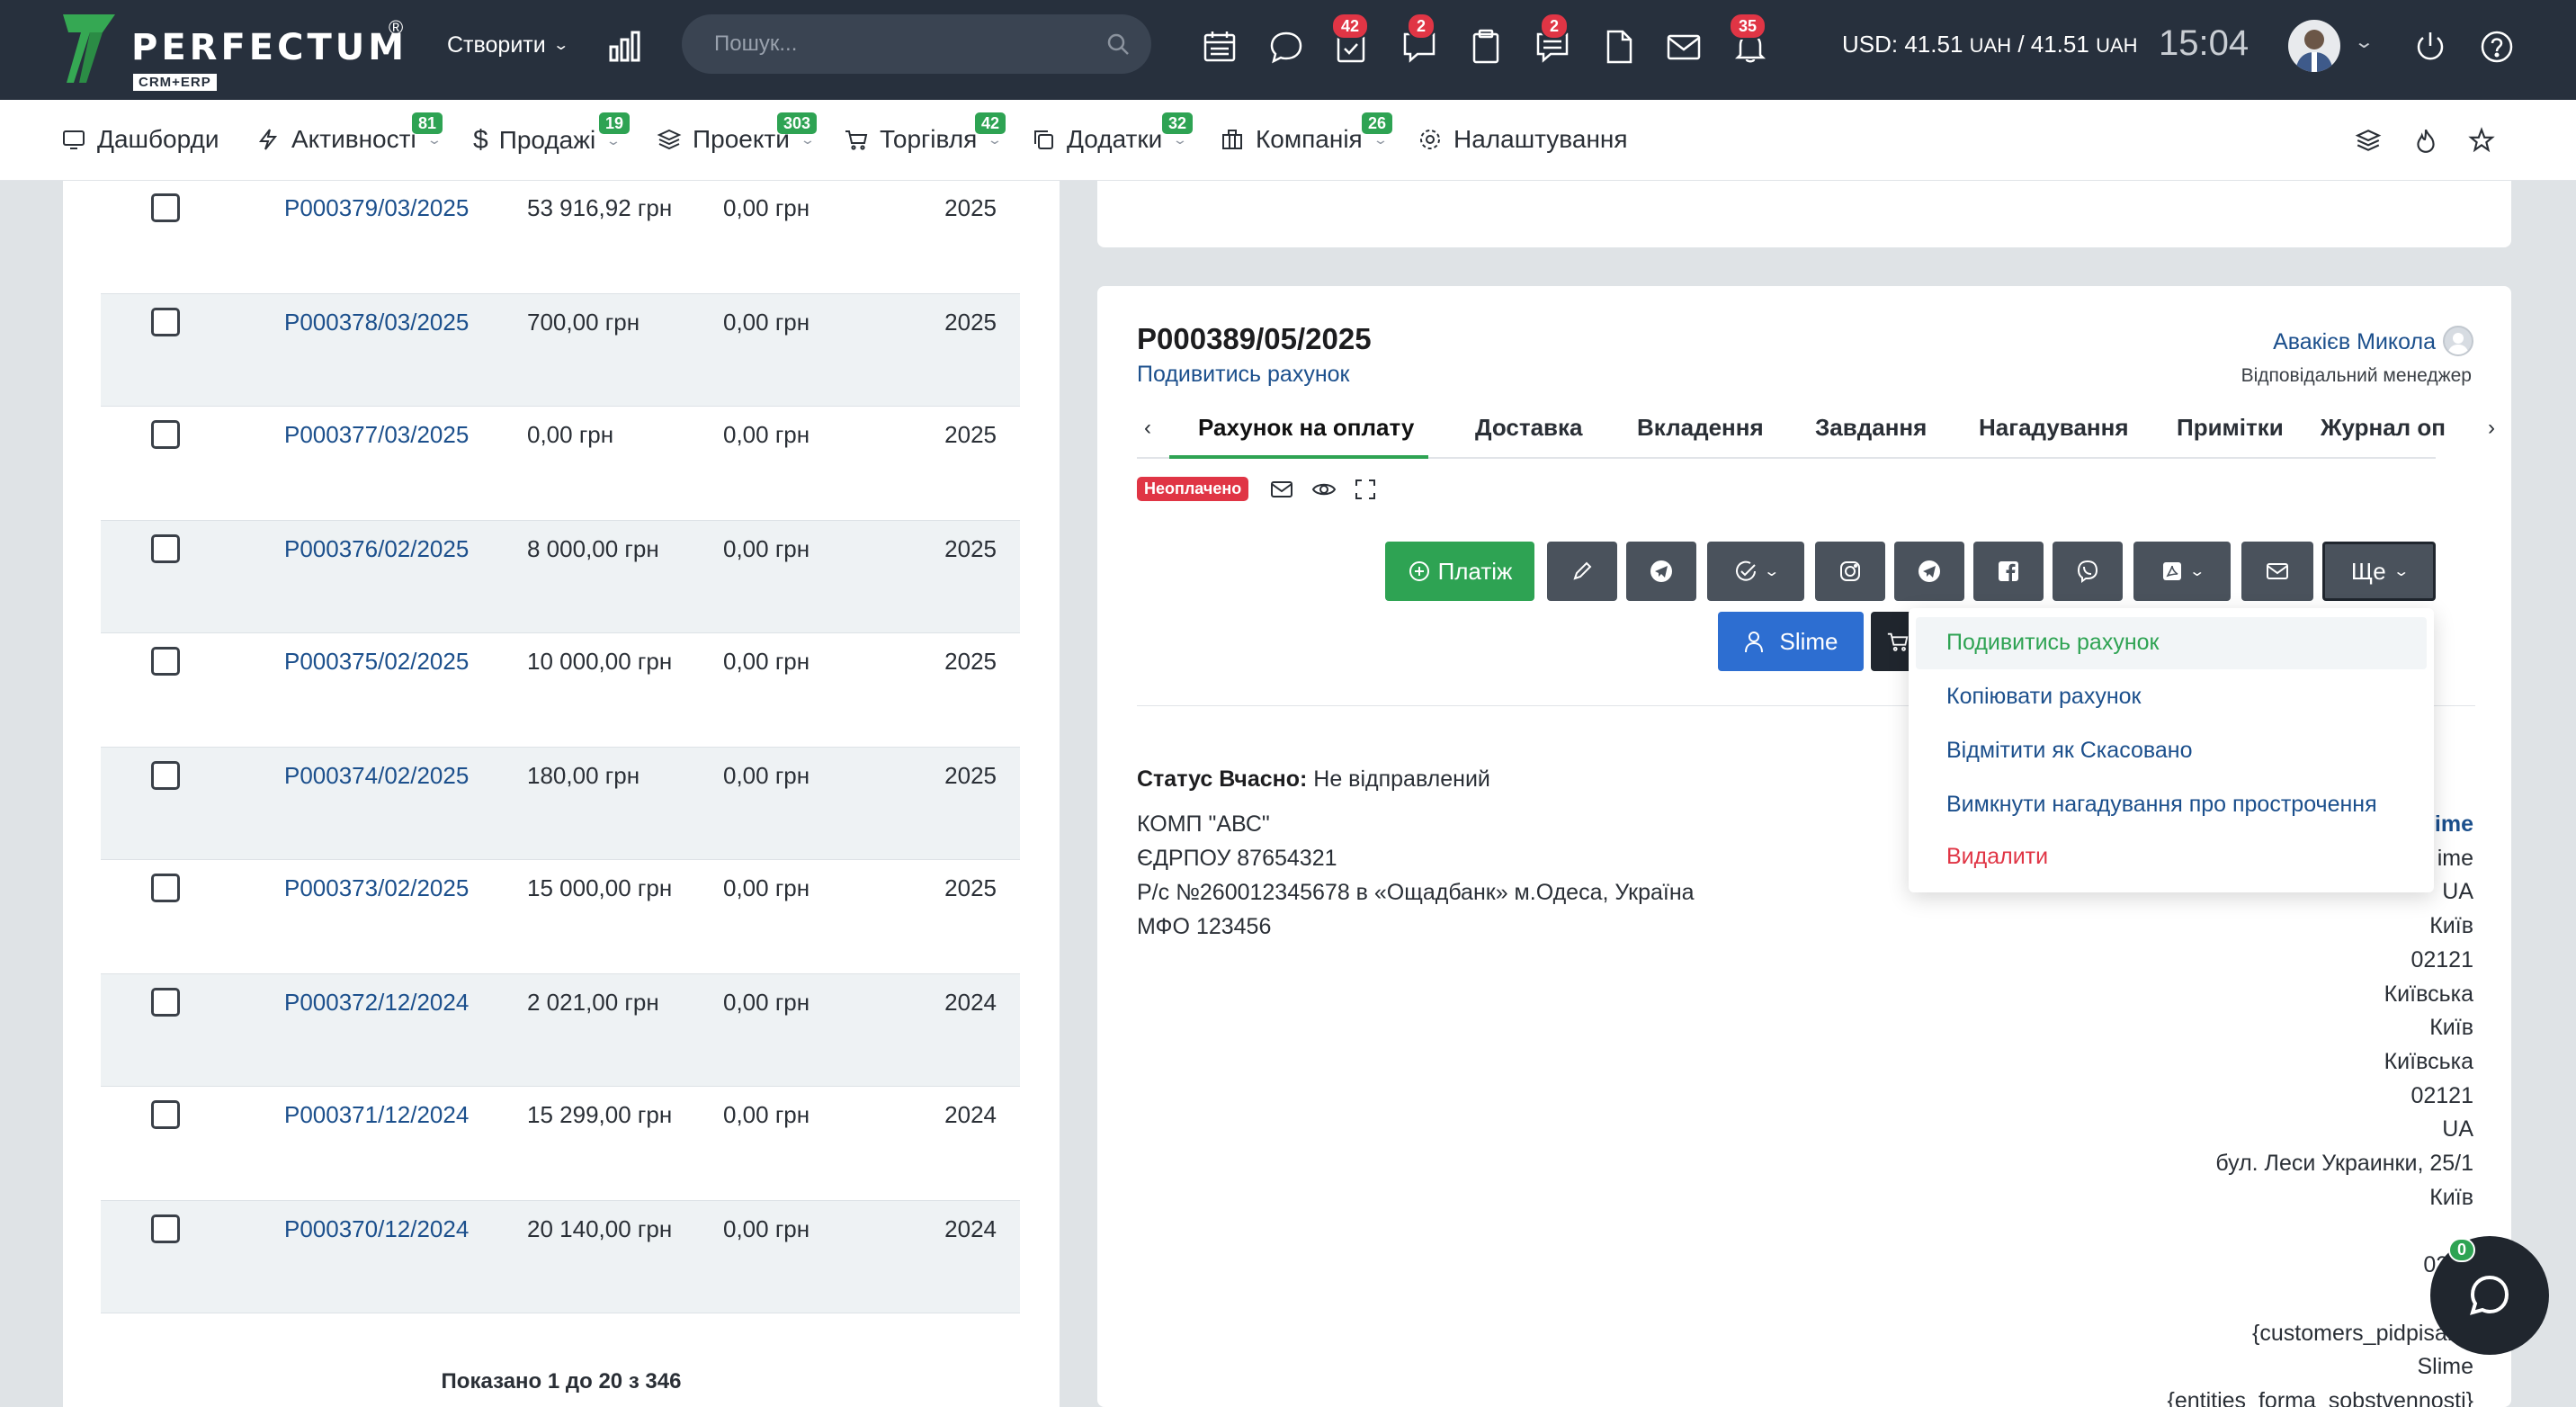  I want to click on invoice-number-link: P000378/03/2025, so click(376, 322).